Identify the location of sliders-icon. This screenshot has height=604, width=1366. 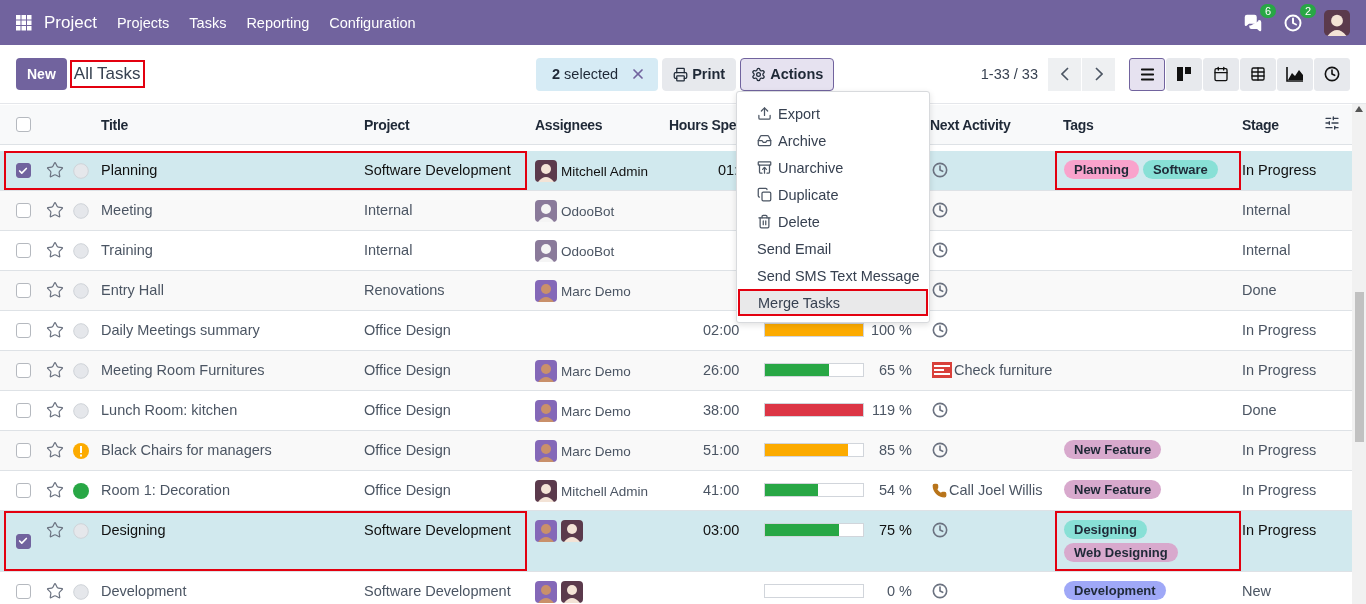
(1332, 123).